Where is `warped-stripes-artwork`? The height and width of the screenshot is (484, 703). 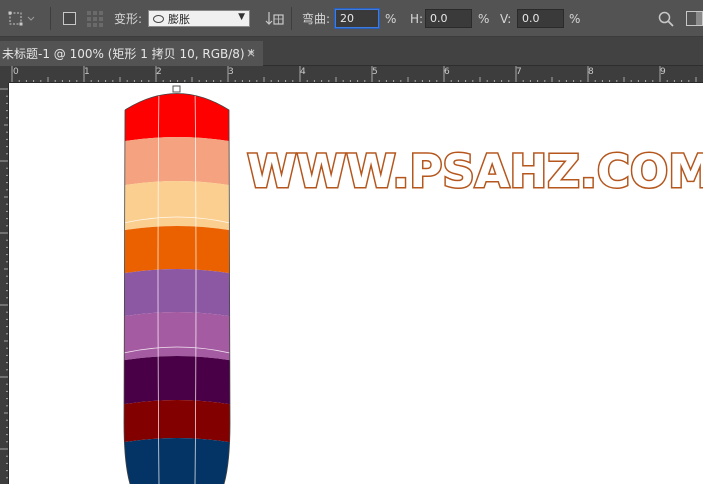
warped-stripes-artwork is located at coordinates (177, 284).